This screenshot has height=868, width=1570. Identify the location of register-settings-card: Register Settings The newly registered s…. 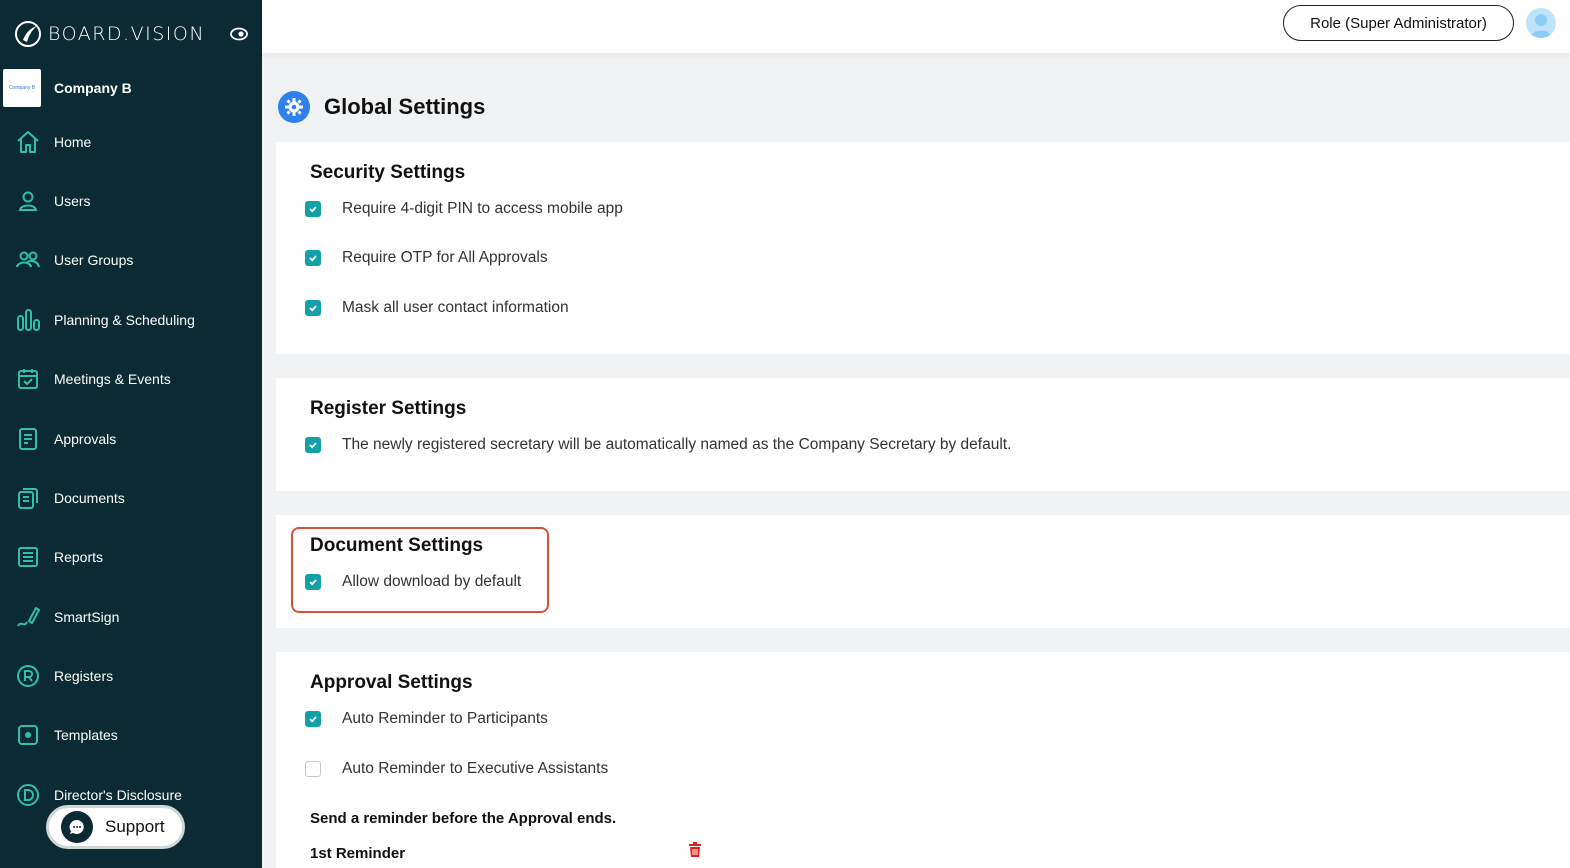
(923, 434).